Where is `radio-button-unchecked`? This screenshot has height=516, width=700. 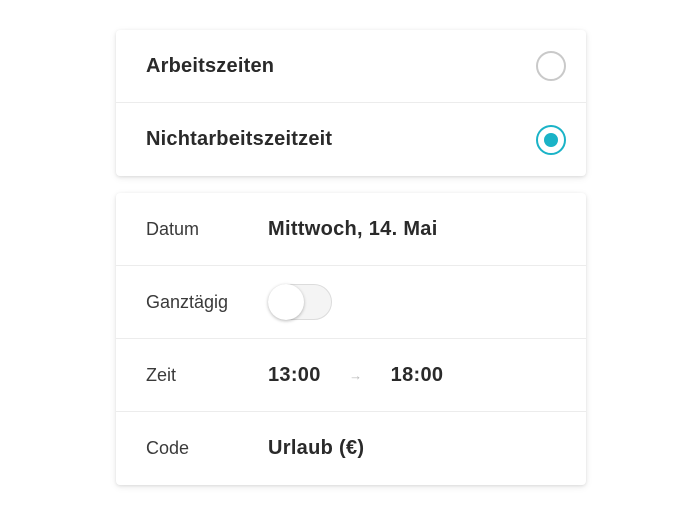
radio-button-unchecked is located at coordinates (551, 66).